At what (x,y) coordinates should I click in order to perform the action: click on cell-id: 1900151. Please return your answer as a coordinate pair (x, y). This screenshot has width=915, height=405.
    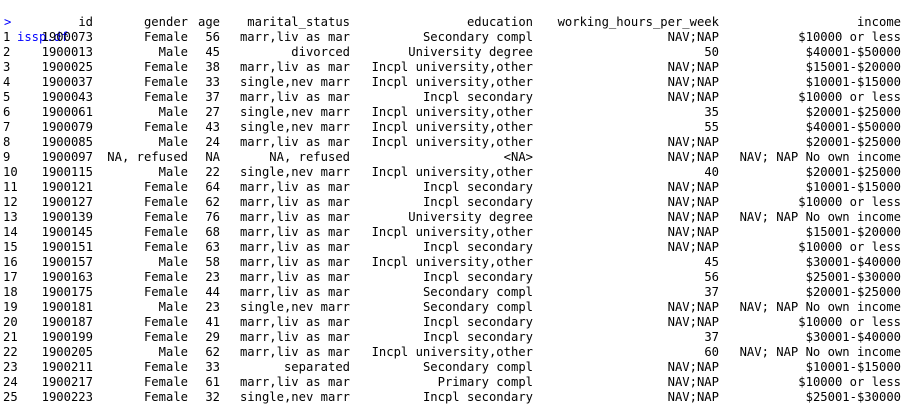
    Looking at the image, I should click on (67, 247).